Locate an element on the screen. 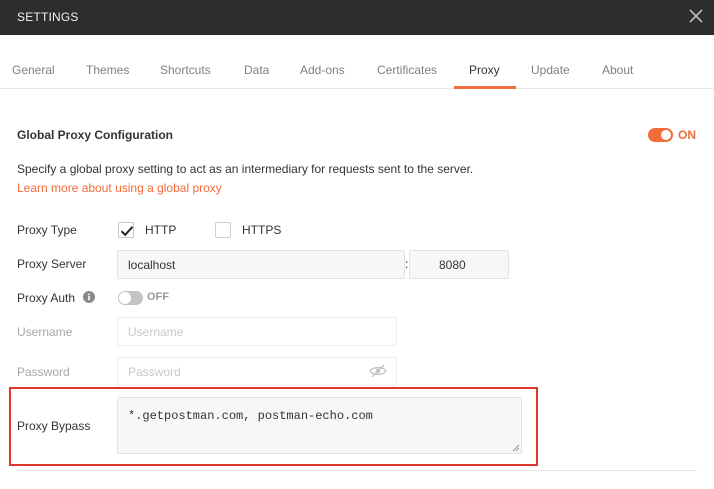  title-bar: SETTINGS is located at coordinates (357, 17).